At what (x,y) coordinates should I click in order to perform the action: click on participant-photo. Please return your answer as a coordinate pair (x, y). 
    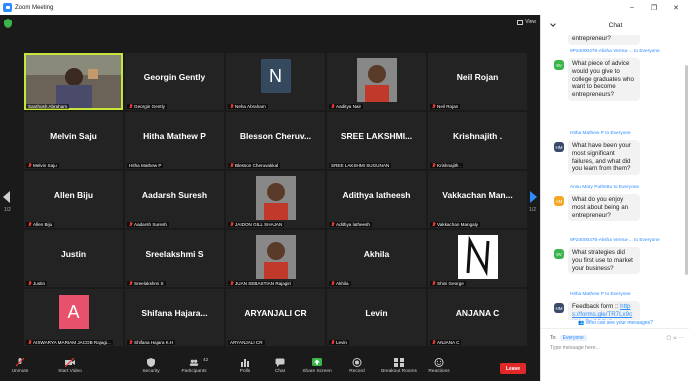
    Looking at the image, I should click on (275, 257).